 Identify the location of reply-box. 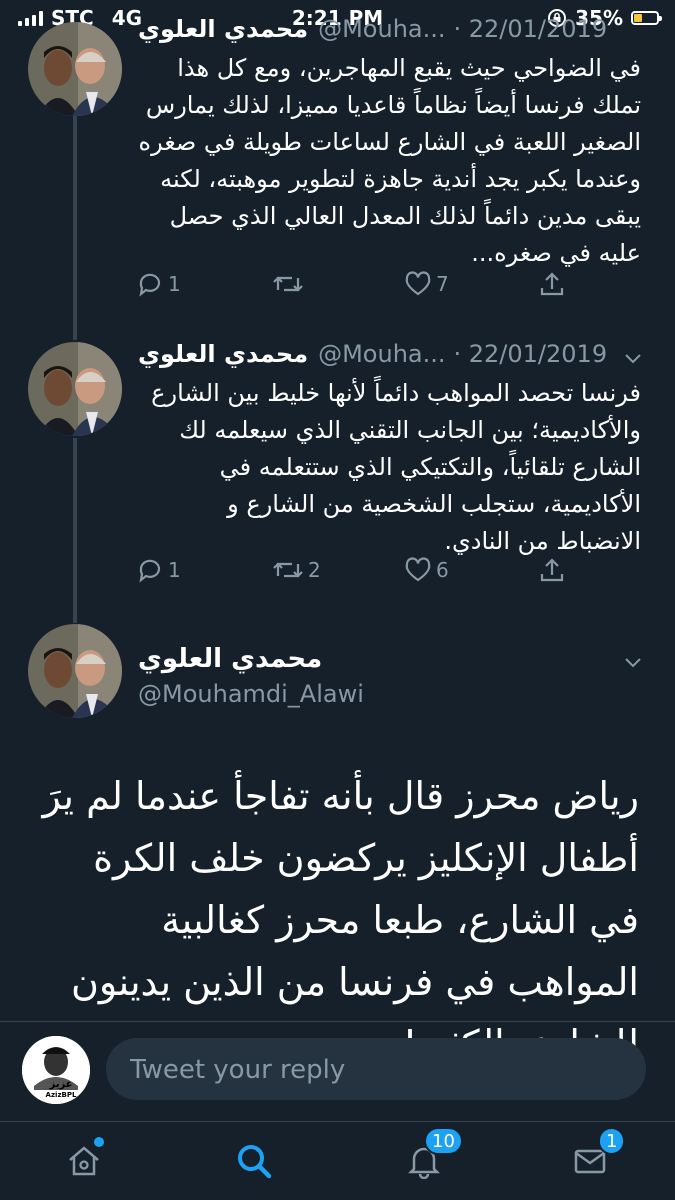
(376, 1070).